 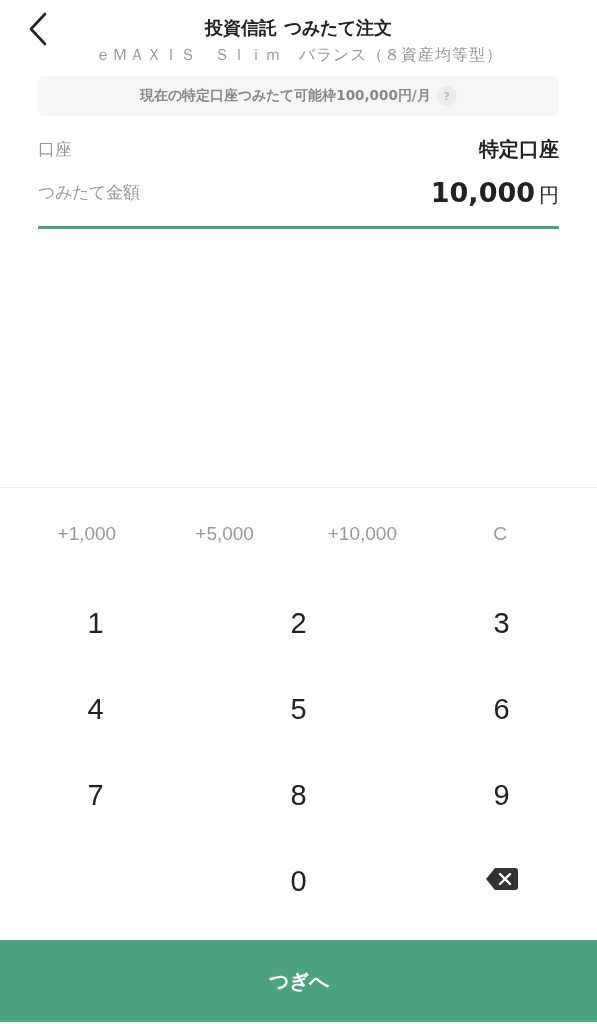 What do you see at coordinates (95, 709) in the screenshot?
I see `digit-key: 4` at bounding box center [95, 709].